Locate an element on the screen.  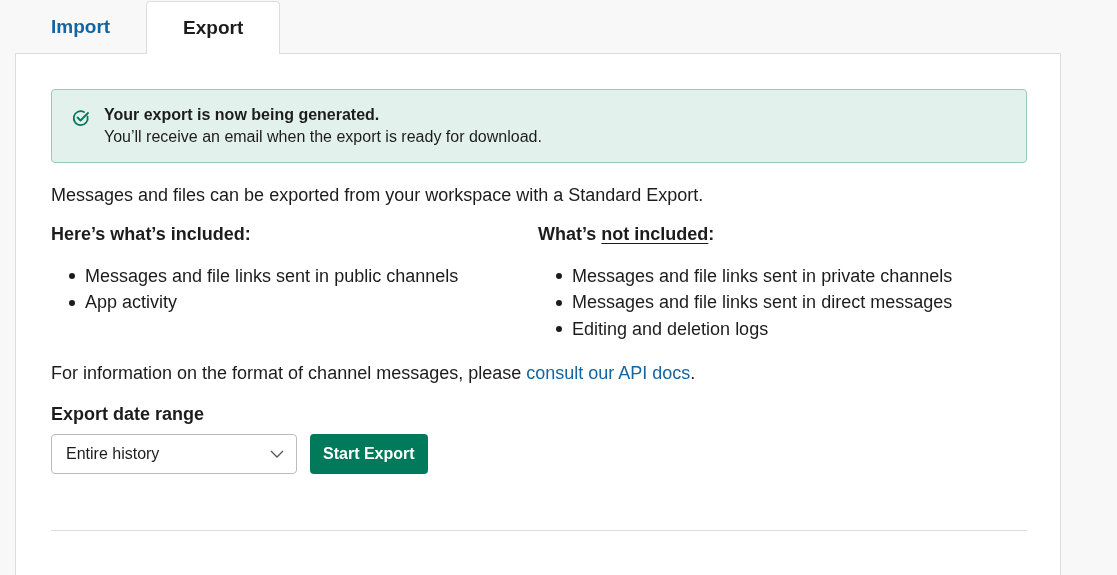
section-heading: Here’s what’s included: is located at coordinates (151, 234).